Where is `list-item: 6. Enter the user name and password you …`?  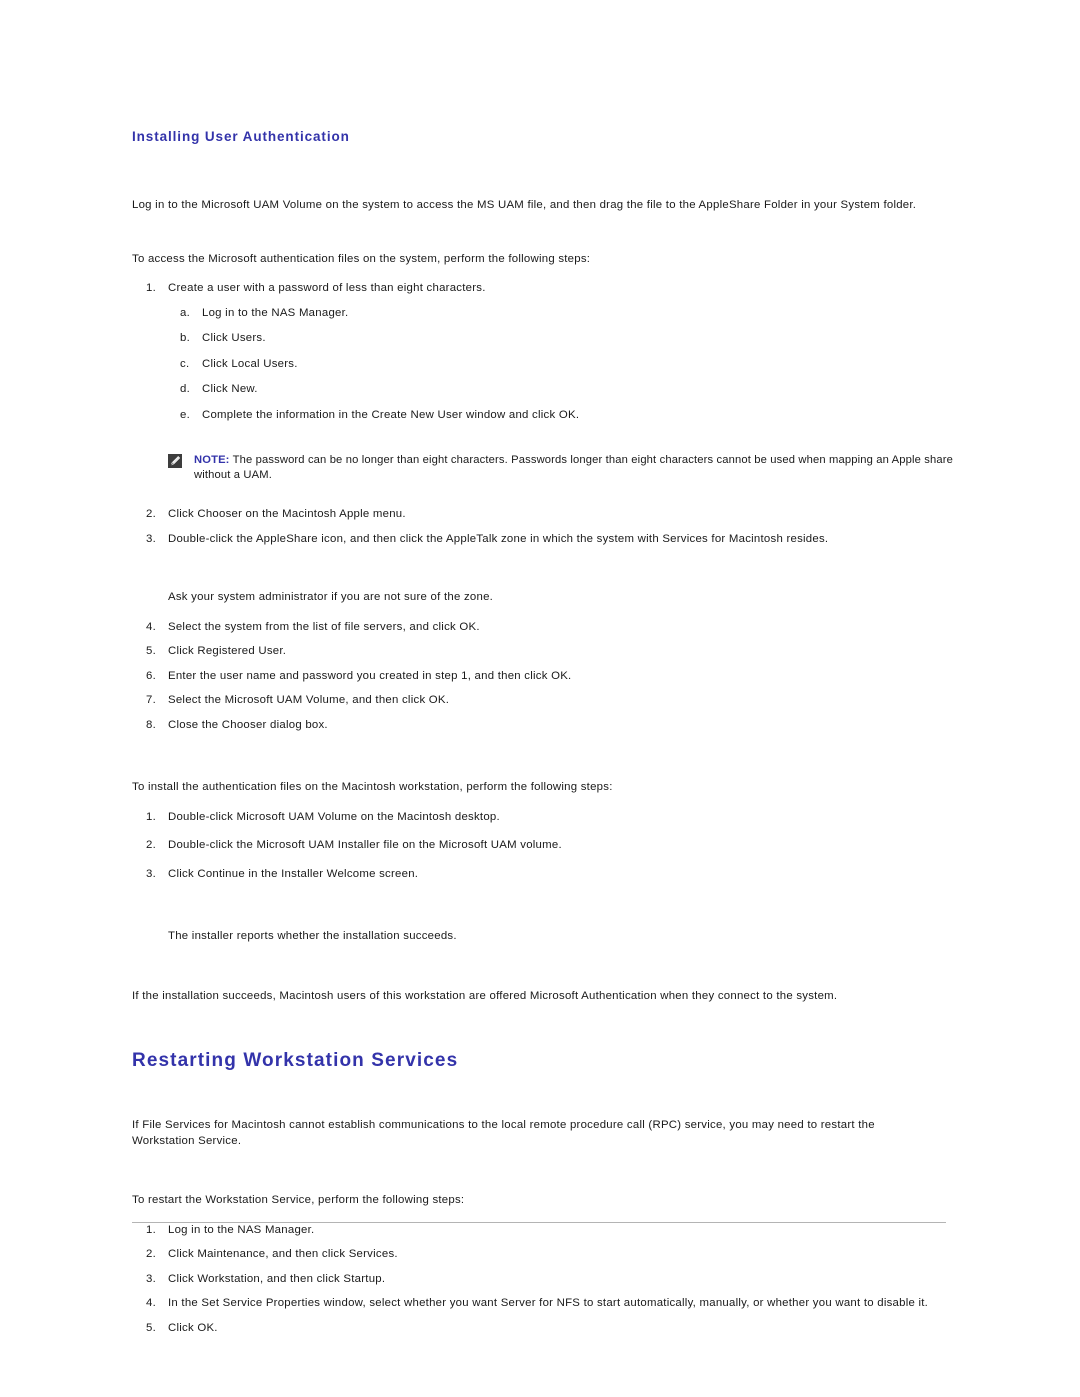
list-item: 6. Enter the user name and password you … is located at coordinates (540, 677).